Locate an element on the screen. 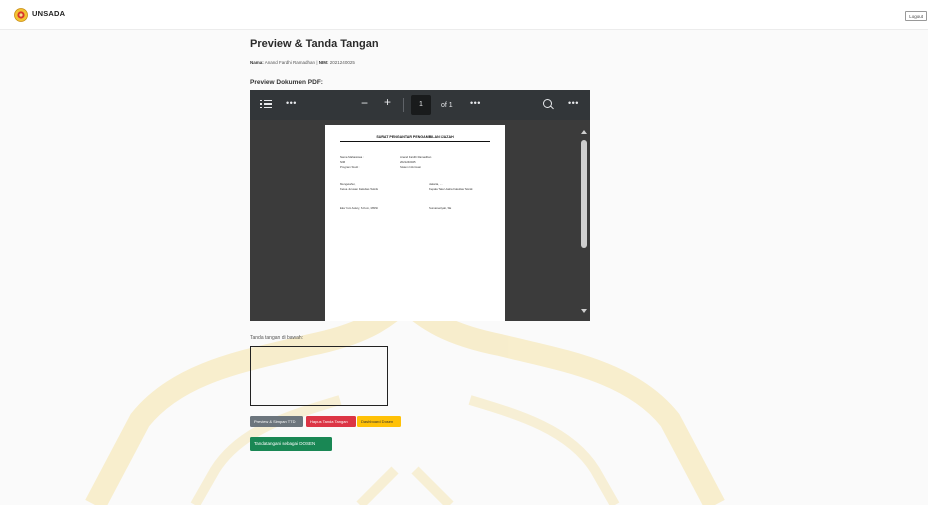 The image size is (928, 505). doc-name-value: Anand Fardhi Ramadhan is located at coordinates (416, 157).